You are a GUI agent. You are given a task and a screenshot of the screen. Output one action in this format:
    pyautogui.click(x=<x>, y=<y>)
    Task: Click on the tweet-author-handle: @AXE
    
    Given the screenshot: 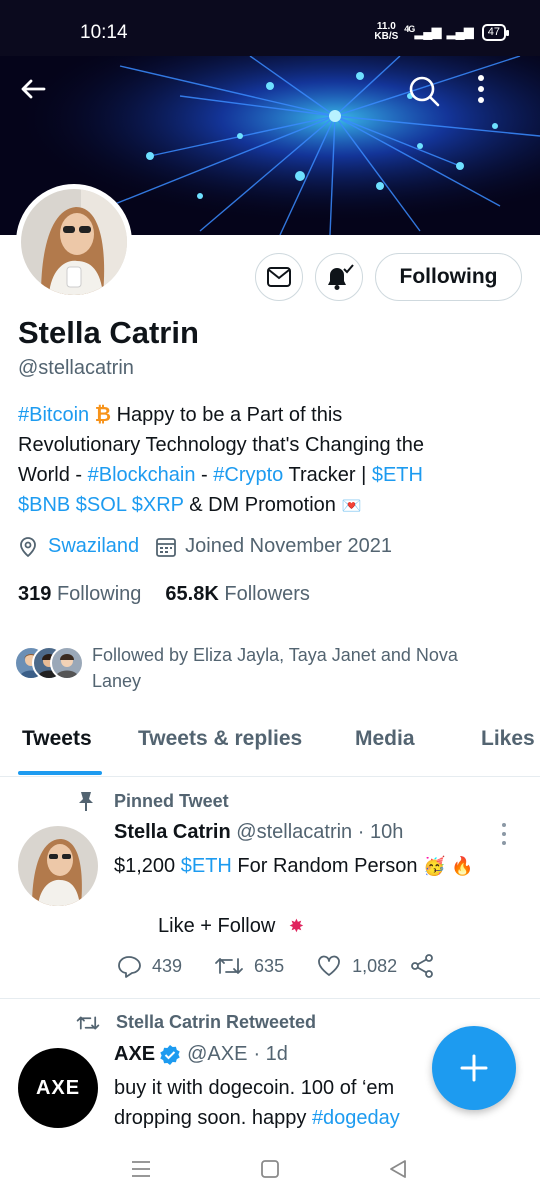 What is the action you would take?
    pyautogui.click(x=217, y=1054)
    